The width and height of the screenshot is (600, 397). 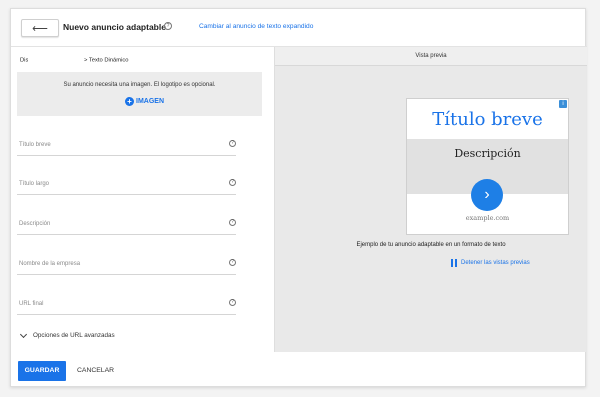 I want to click on final-url-input: URL final ?, so click(x=126, y=307).